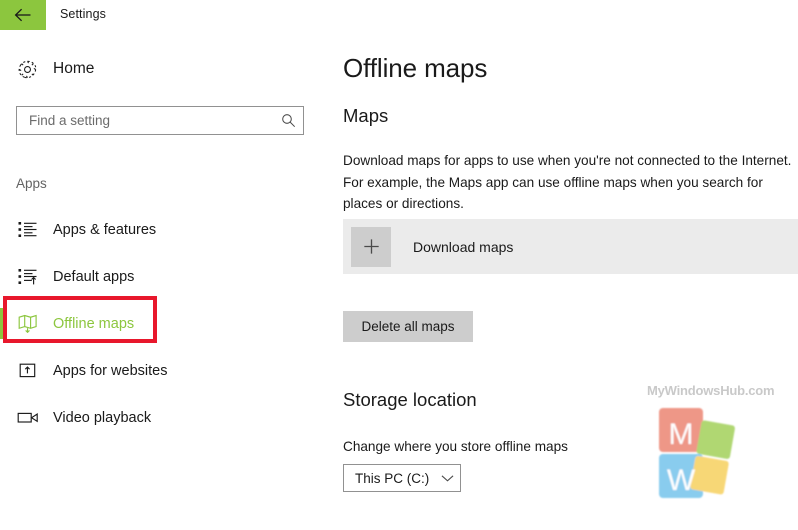 This screenshot has width=798, height=530. What do you see at coordinates (110, 370) in the screenshot?
I see `sidebar-item-label: Apps for websites` at bounding box center [110, 370].